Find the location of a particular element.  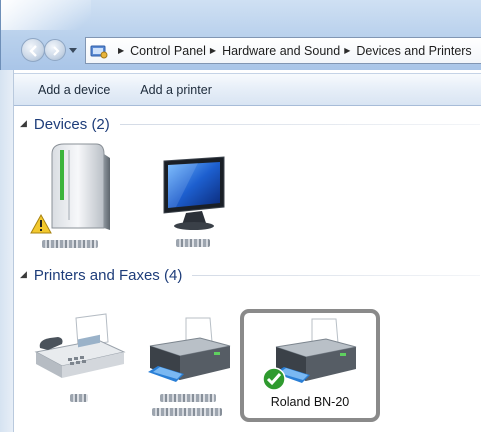

green-check-icon is located at coordinates (274, 379).